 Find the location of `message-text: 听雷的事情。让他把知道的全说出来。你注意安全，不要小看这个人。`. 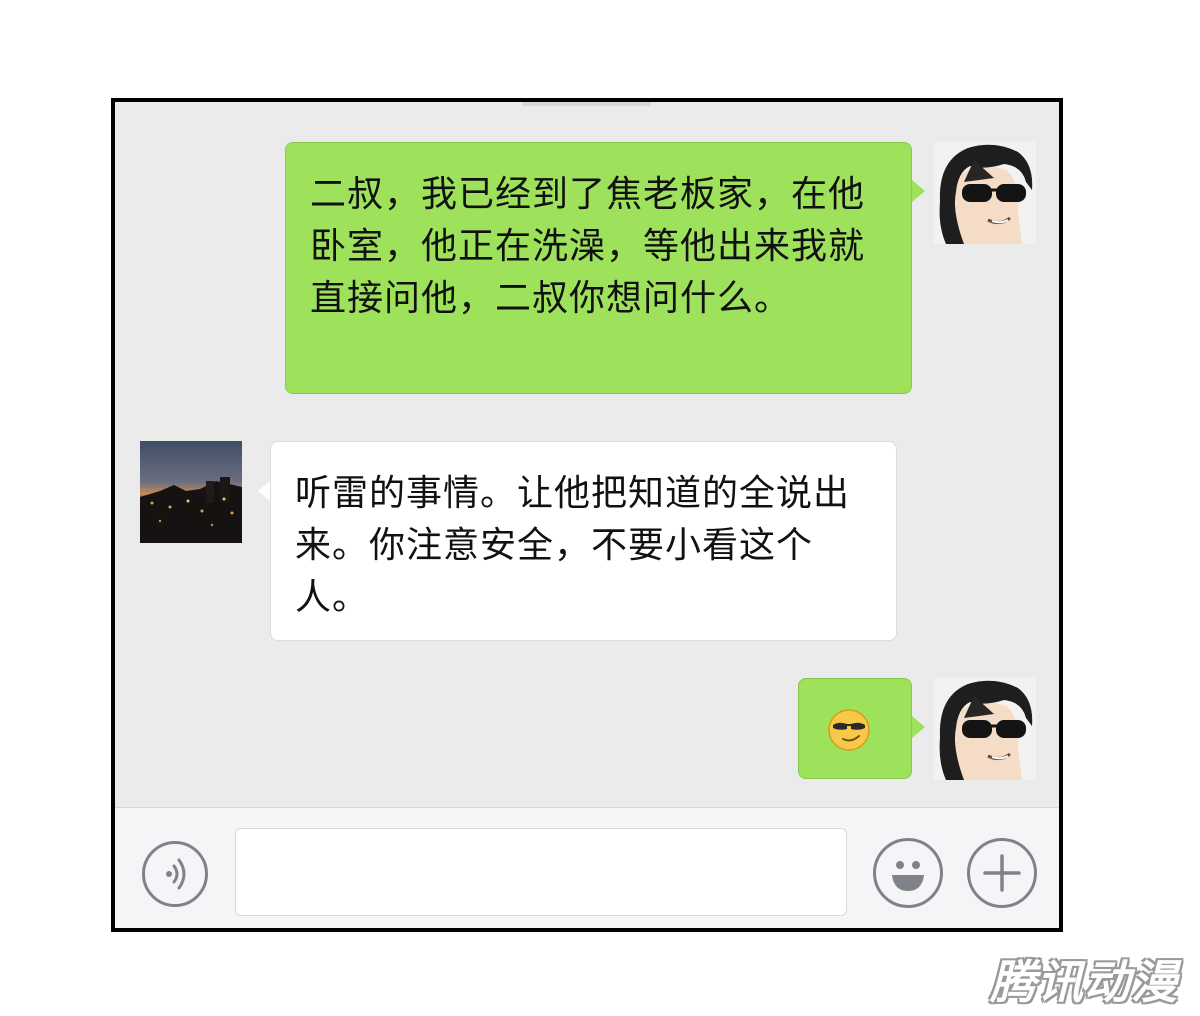

message-text: 听雷的事情。让他把知道的全说出来。你注意安全，不要小看这个人。 is located at coordinates (573, 545).